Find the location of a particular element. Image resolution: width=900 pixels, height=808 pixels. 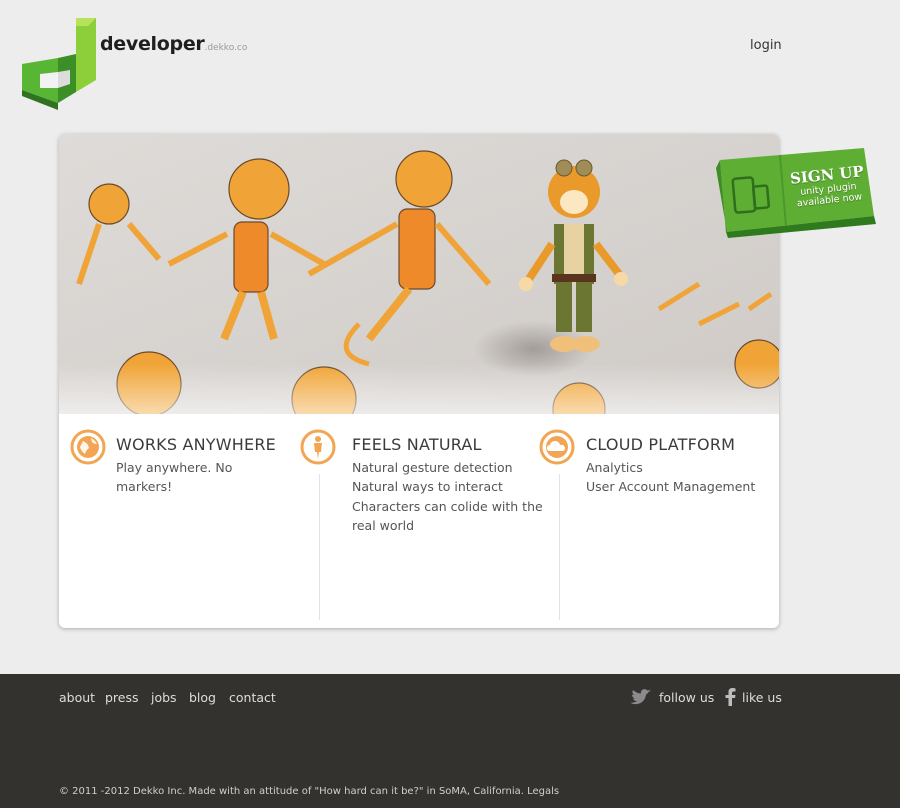

feature-line: Play anywhere. No is located at coordinates (174, 467).